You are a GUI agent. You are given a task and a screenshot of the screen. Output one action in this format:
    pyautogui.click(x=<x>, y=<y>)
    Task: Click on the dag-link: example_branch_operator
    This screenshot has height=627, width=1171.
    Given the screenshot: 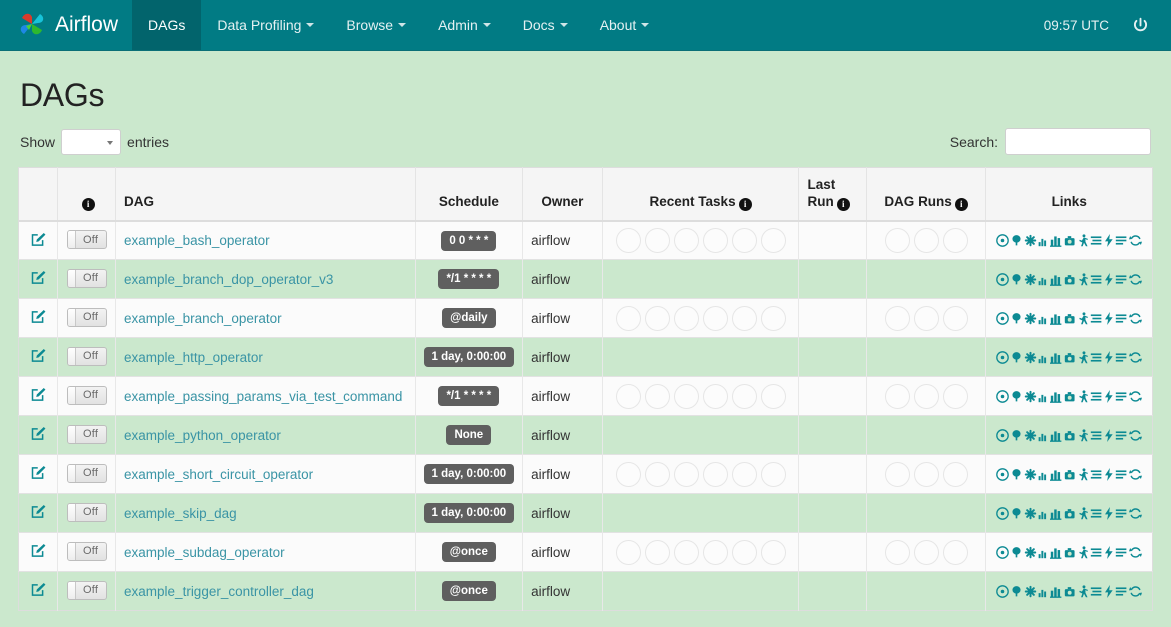 What is the action you would take?
    pyautogui.click(x=203, y=318)
    